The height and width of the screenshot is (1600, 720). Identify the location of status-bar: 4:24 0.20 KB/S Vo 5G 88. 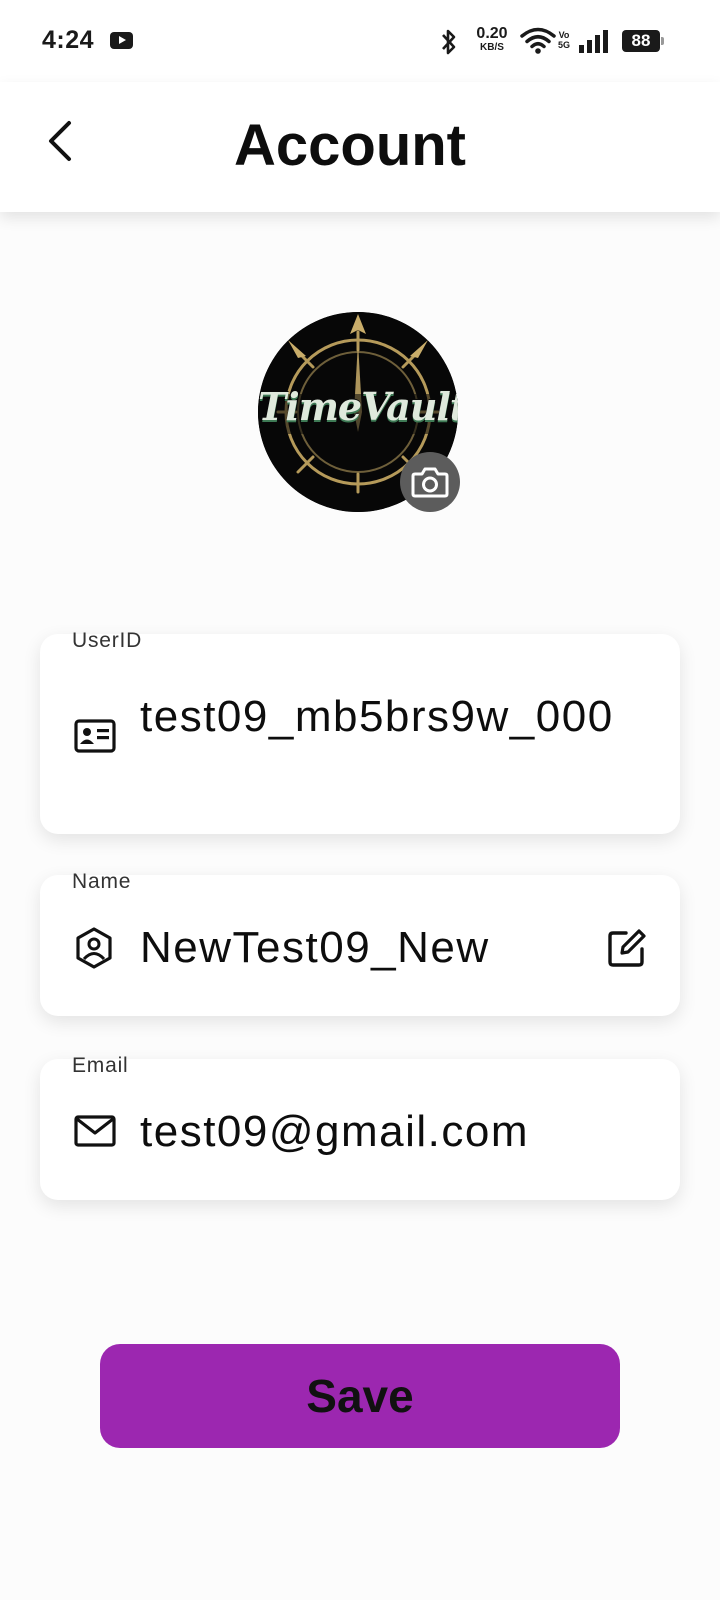
(360, 41).